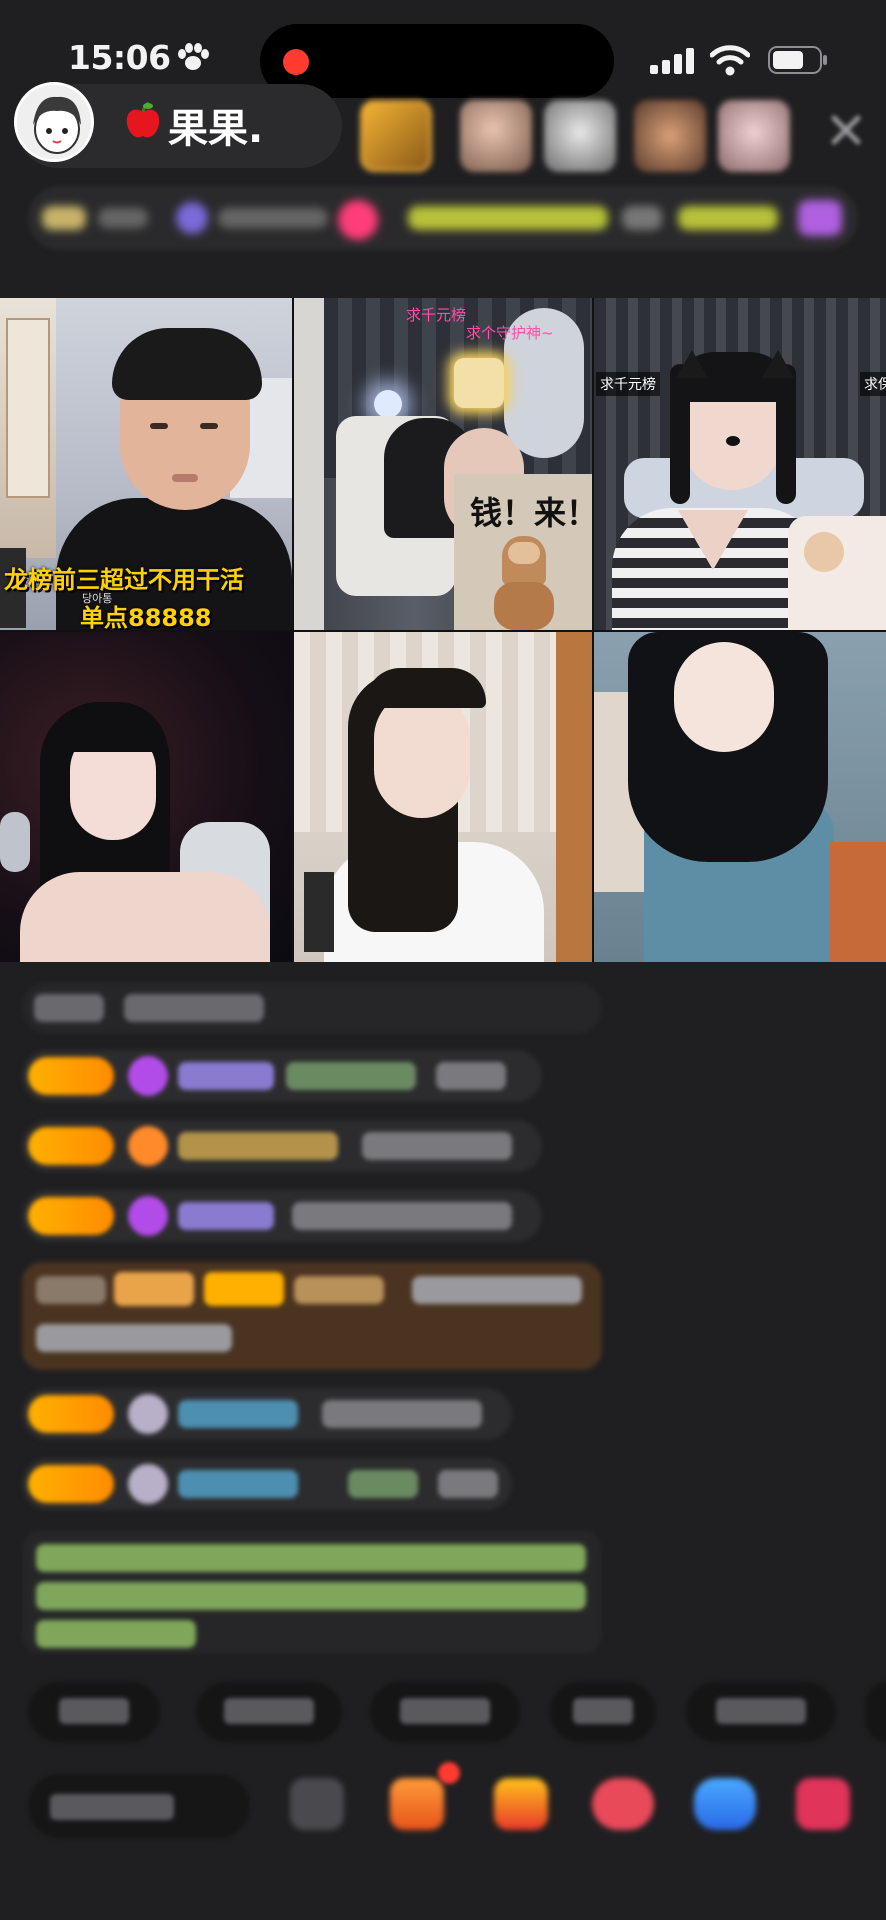  I want to click on streamer-2-caption-1: 求千元榜, so click(436, 315).